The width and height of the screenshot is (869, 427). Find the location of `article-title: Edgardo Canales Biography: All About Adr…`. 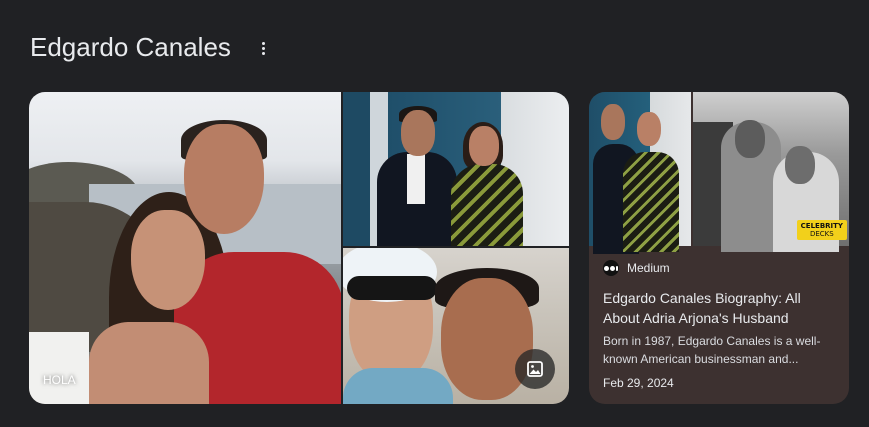

article-title: Edgardo Canales Biography: All About Adr… is located at coordinates (721, 308).